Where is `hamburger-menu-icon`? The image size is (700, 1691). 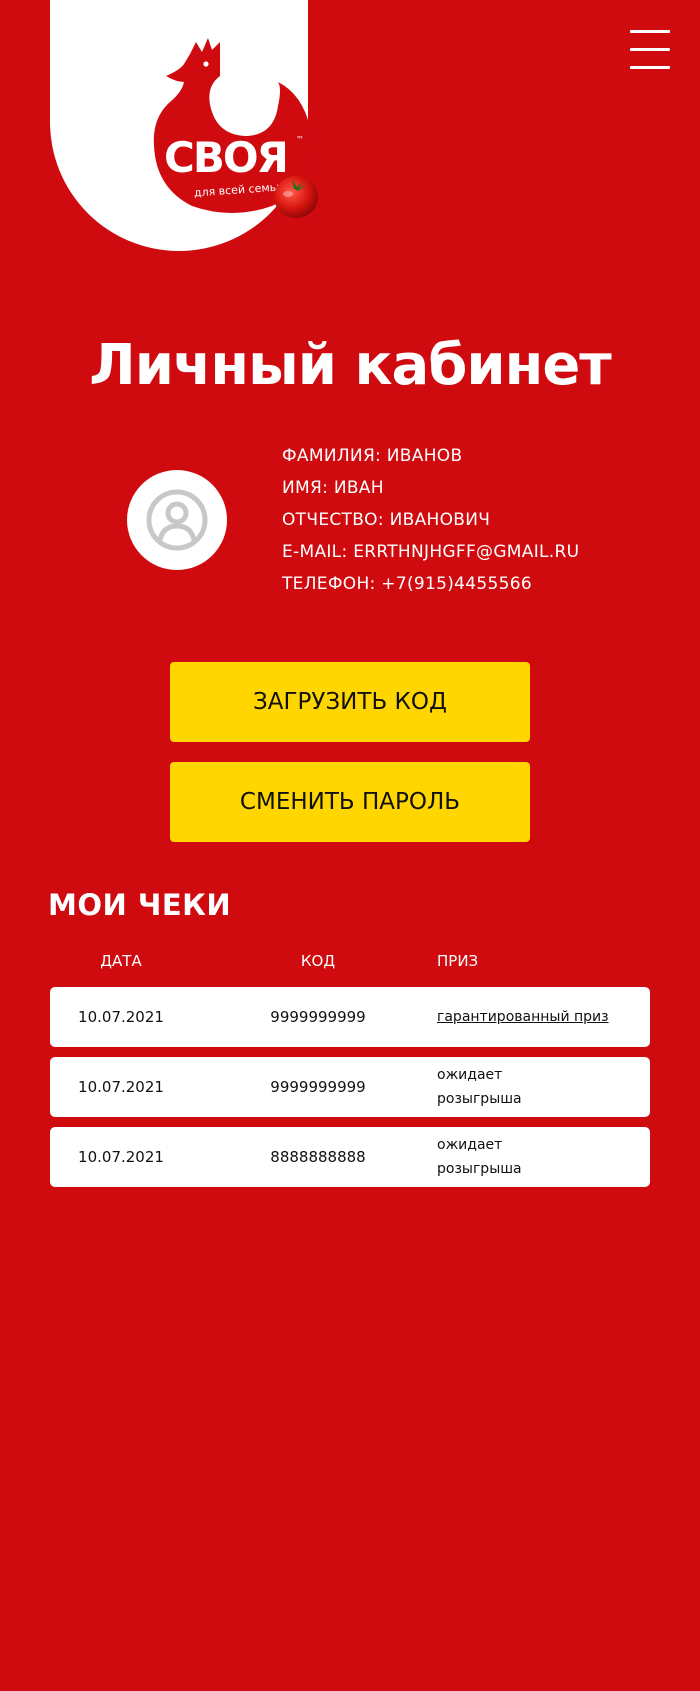
hamburger-menu-icon is located at coordinates (650, 50).